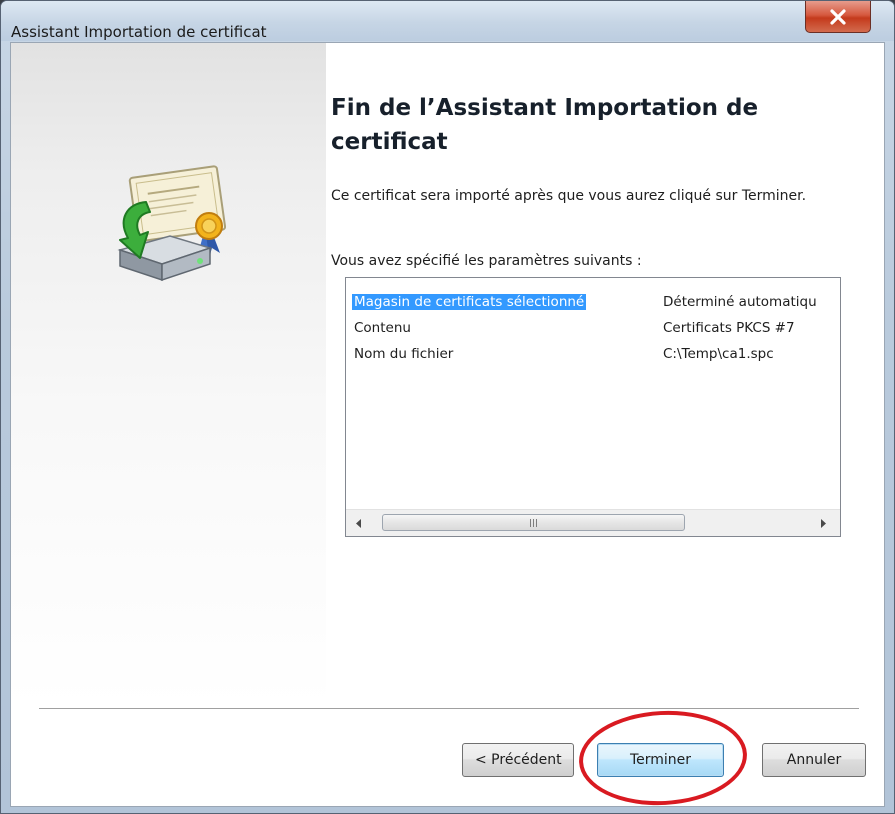 The height and width of the screenshot is (814, 895). I want to click on scrollbar-grip-icon, so click(533, 522).